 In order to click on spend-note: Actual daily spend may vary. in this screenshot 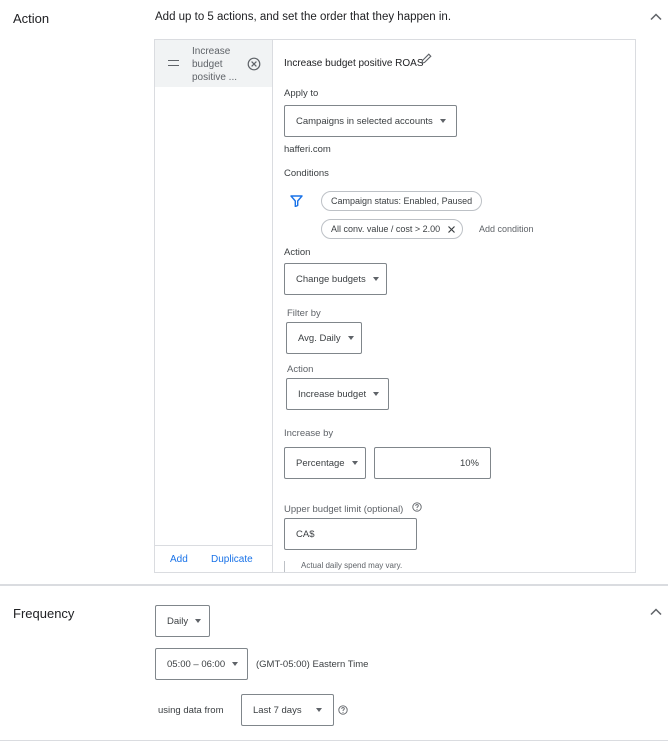, I will do `click(352, 565)`.